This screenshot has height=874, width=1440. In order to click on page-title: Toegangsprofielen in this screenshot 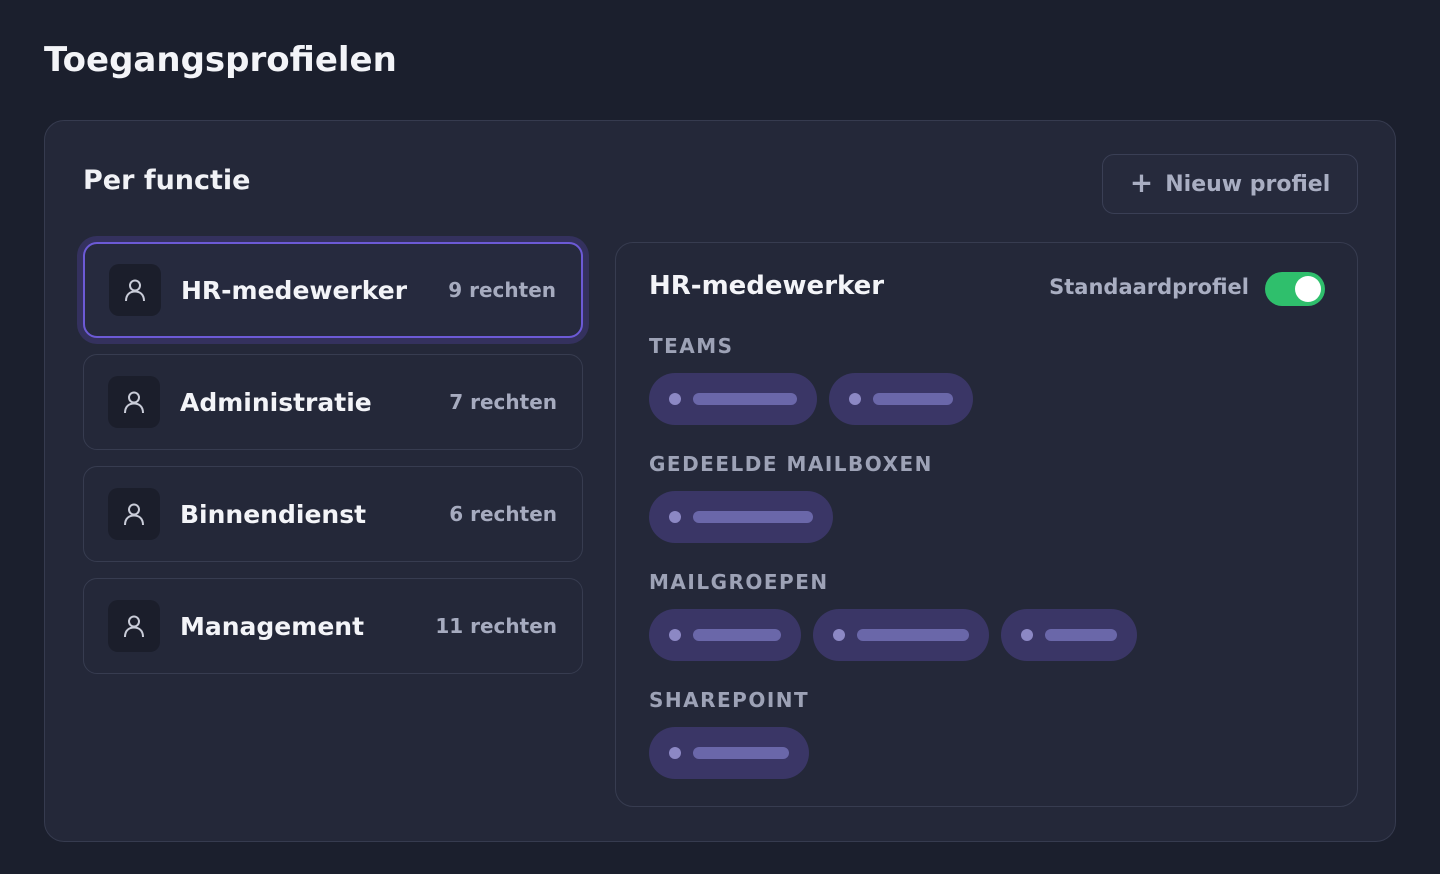, I will do `click(220, 60)`.